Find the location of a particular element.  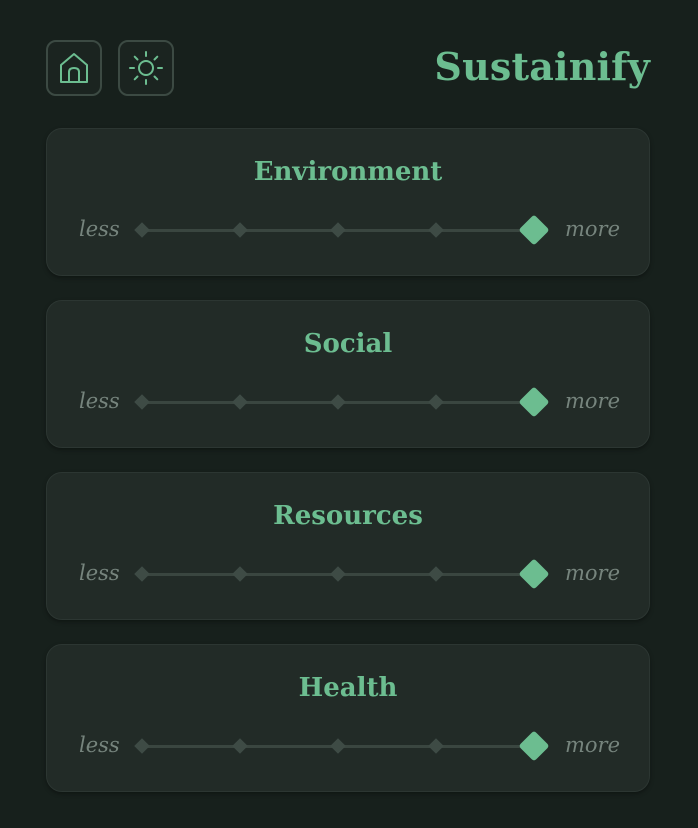

sun-icon is located at coordinates (146, 68).